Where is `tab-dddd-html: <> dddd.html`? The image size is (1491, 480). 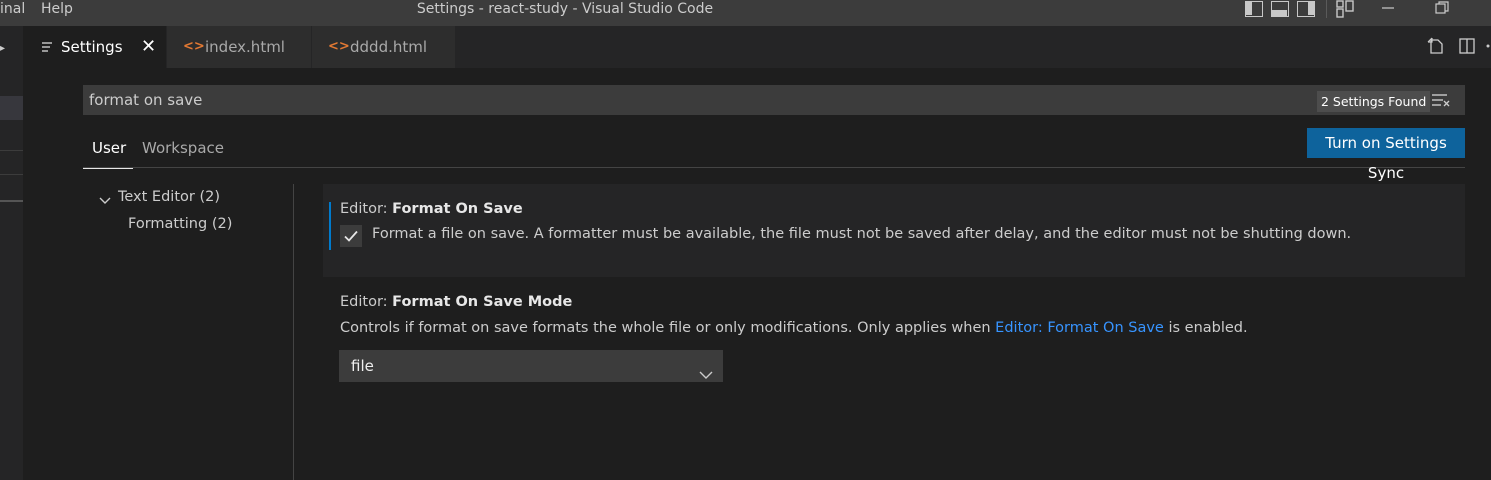
tab-dddd-html: <> dddd.html is located at coordinates (383, 47).